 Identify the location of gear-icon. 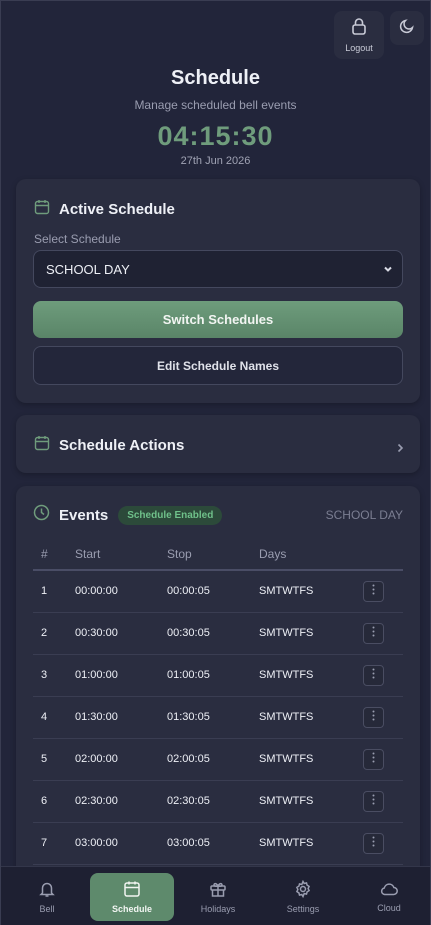
(303, 889).